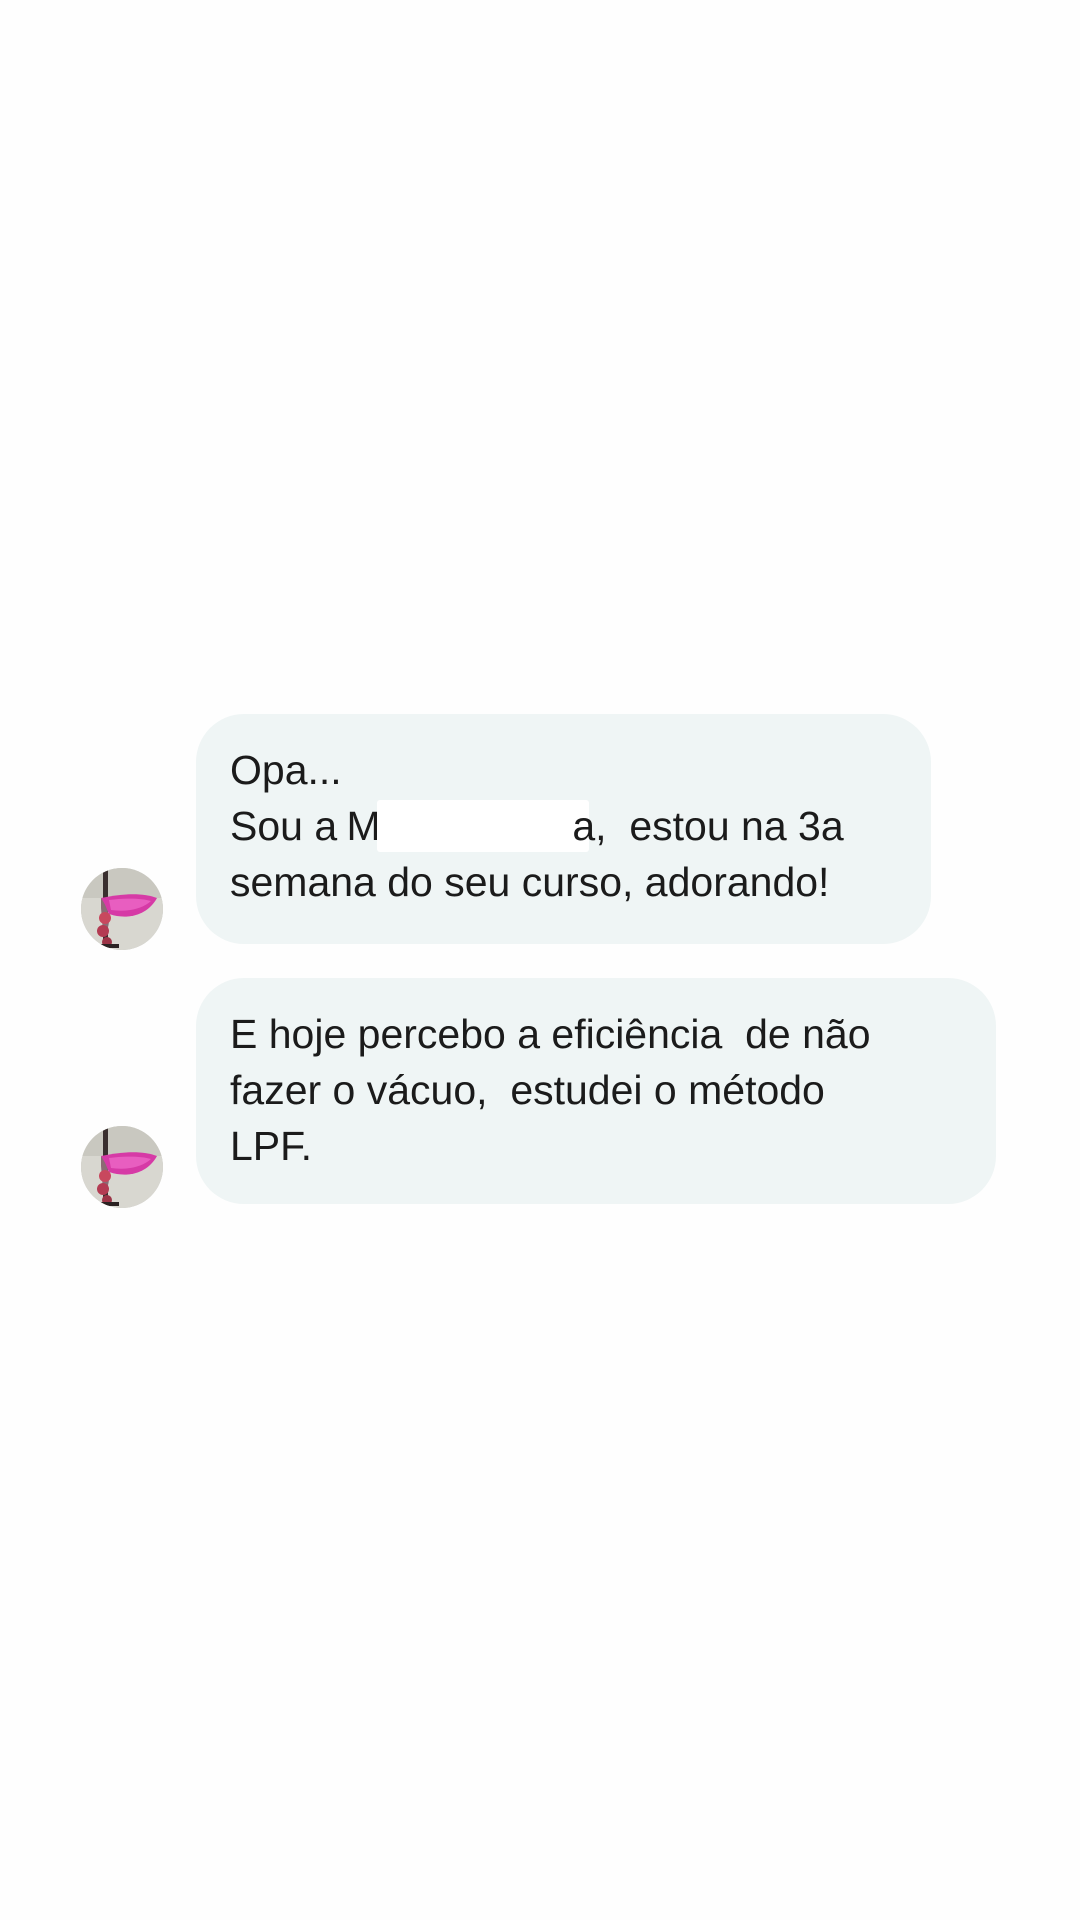 The width and height of the screenshot is (1080, 1920). Describe the element at coordinates (363, 826) in the screenshot. I see `redacted-text-start: M` at that location.